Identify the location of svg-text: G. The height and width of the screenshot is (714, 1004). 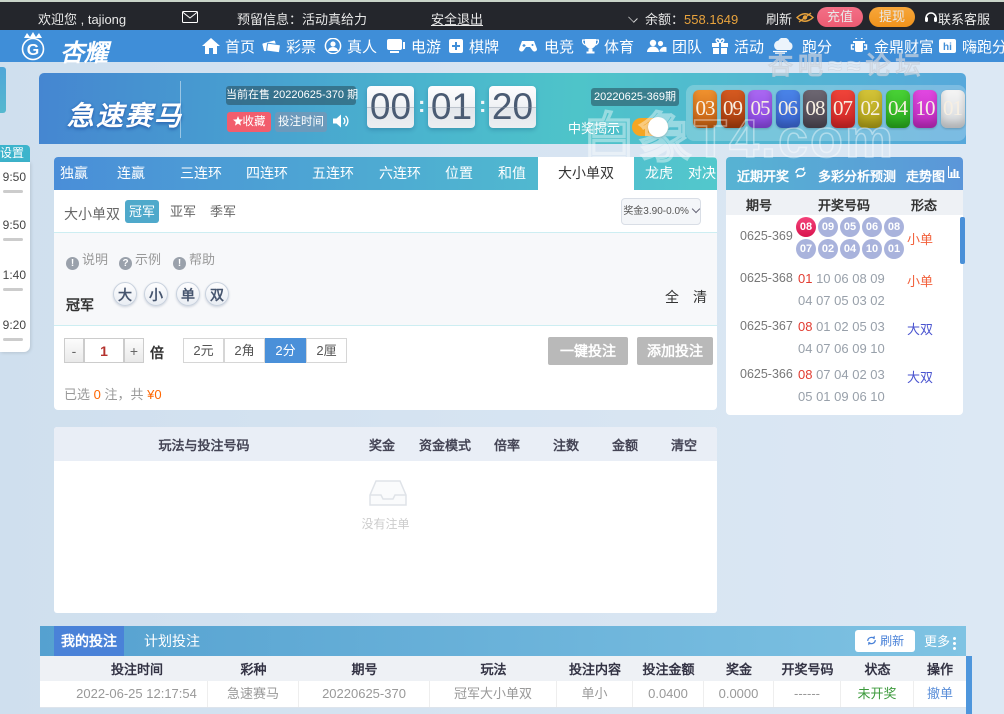
(33, 50).